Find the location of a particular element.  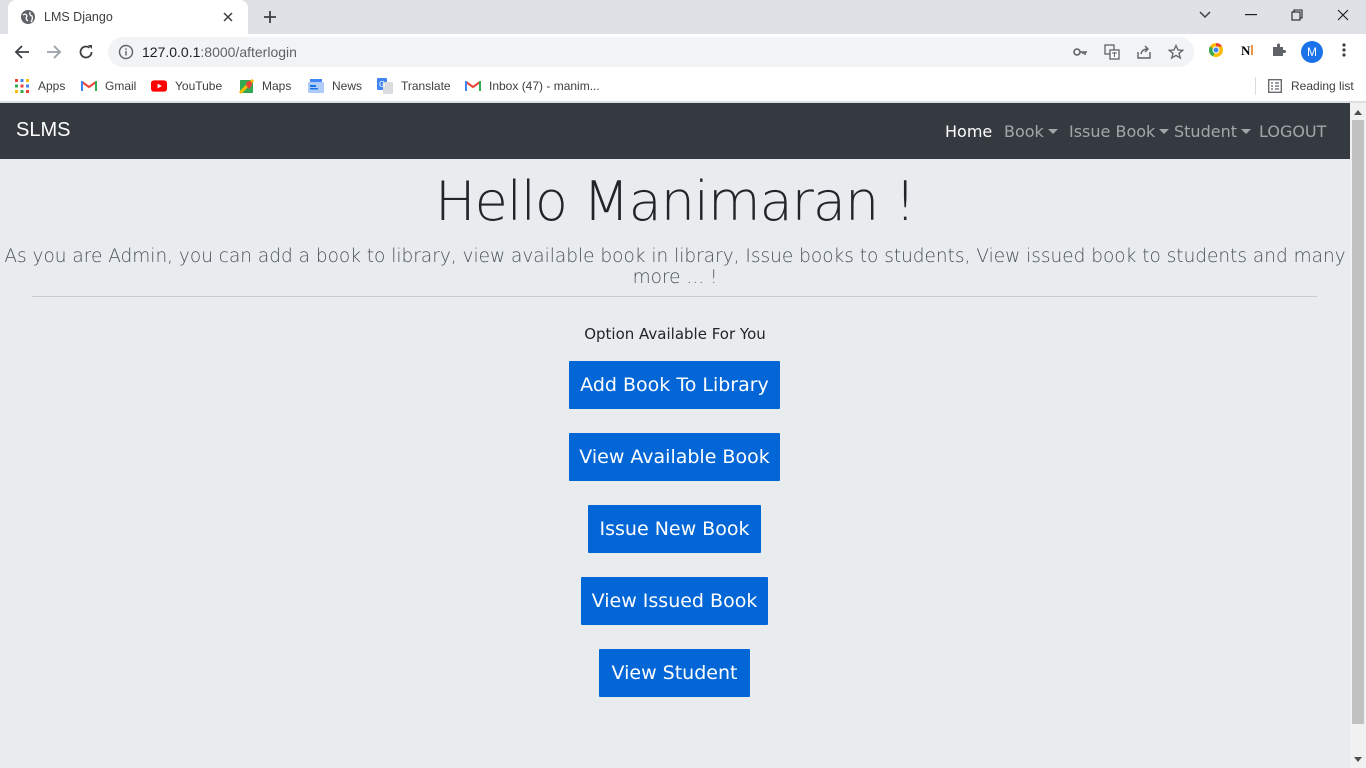

url-host: 127.0.0.1 is located at coordinates (171, 52).